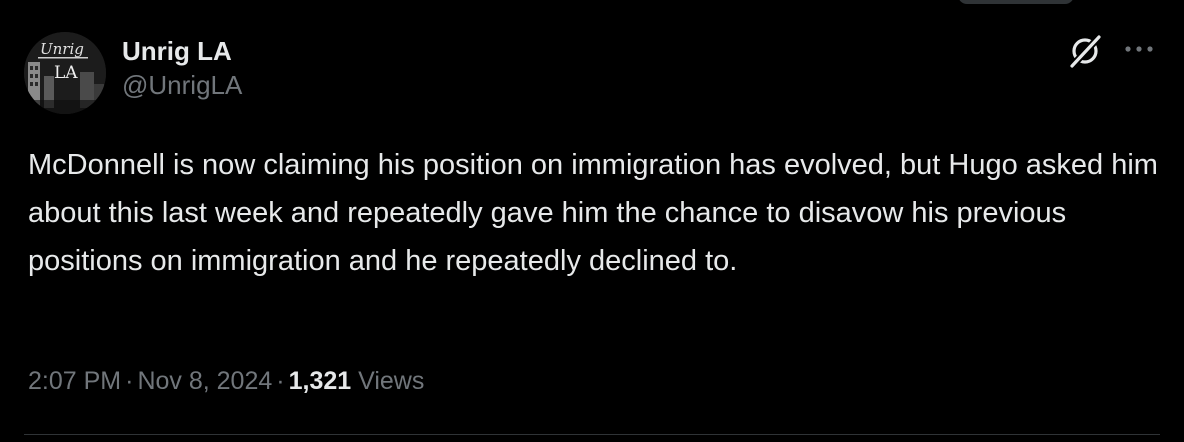 This screenshot has height=442, width=1184. Describe the element at coordinates (1016, 2) in the screenshot. I see `top-pill-button` at that location.